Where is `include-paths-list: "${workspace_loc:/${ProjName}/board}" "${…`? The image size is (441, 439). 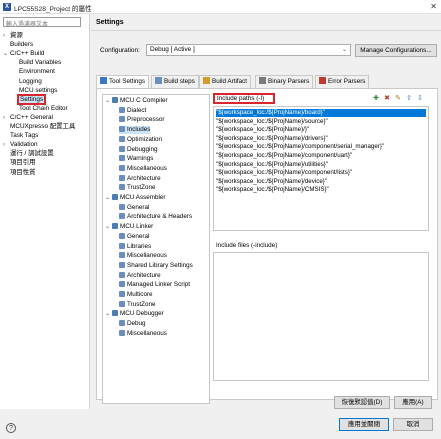 include-paths-list: "${workspace_loc:/${ProjName}/board}" "${… is located at coordinates (321, 168).